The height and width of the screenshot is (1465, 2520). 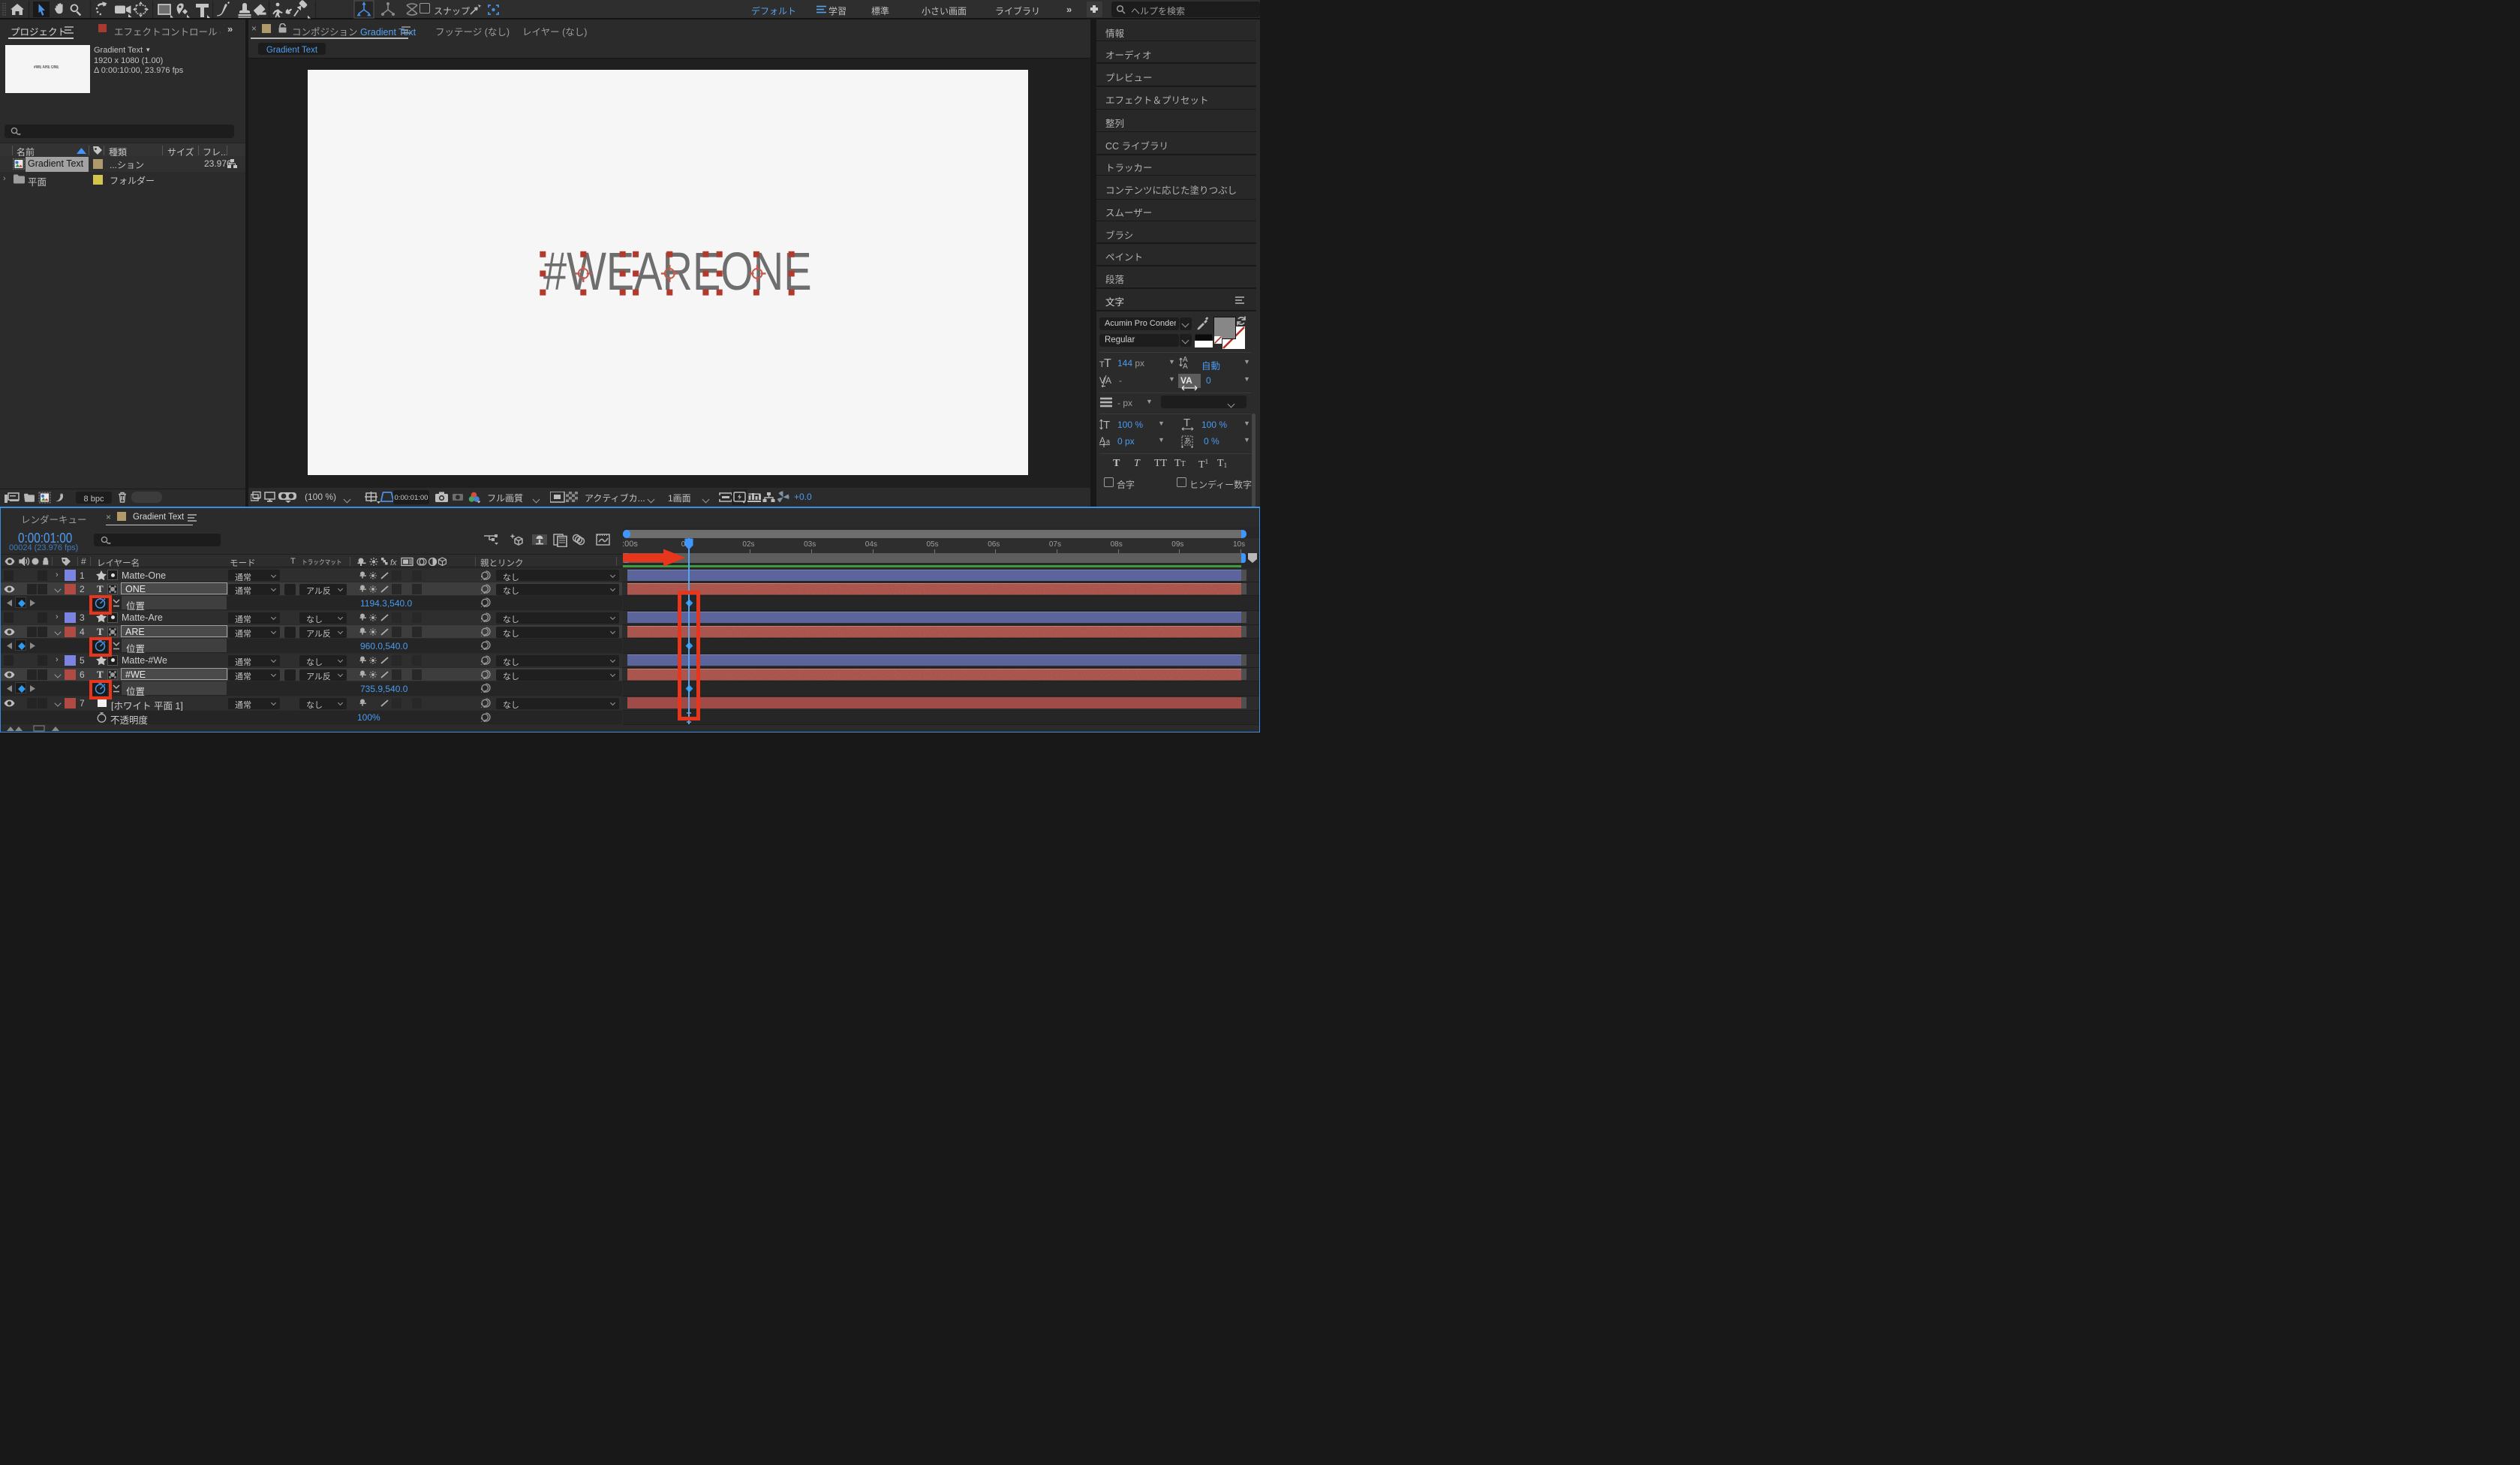 What do you see at coordinates (393, 562) in the screenshot?
I see `svg-text: fx` at bounding box center [393, 562].